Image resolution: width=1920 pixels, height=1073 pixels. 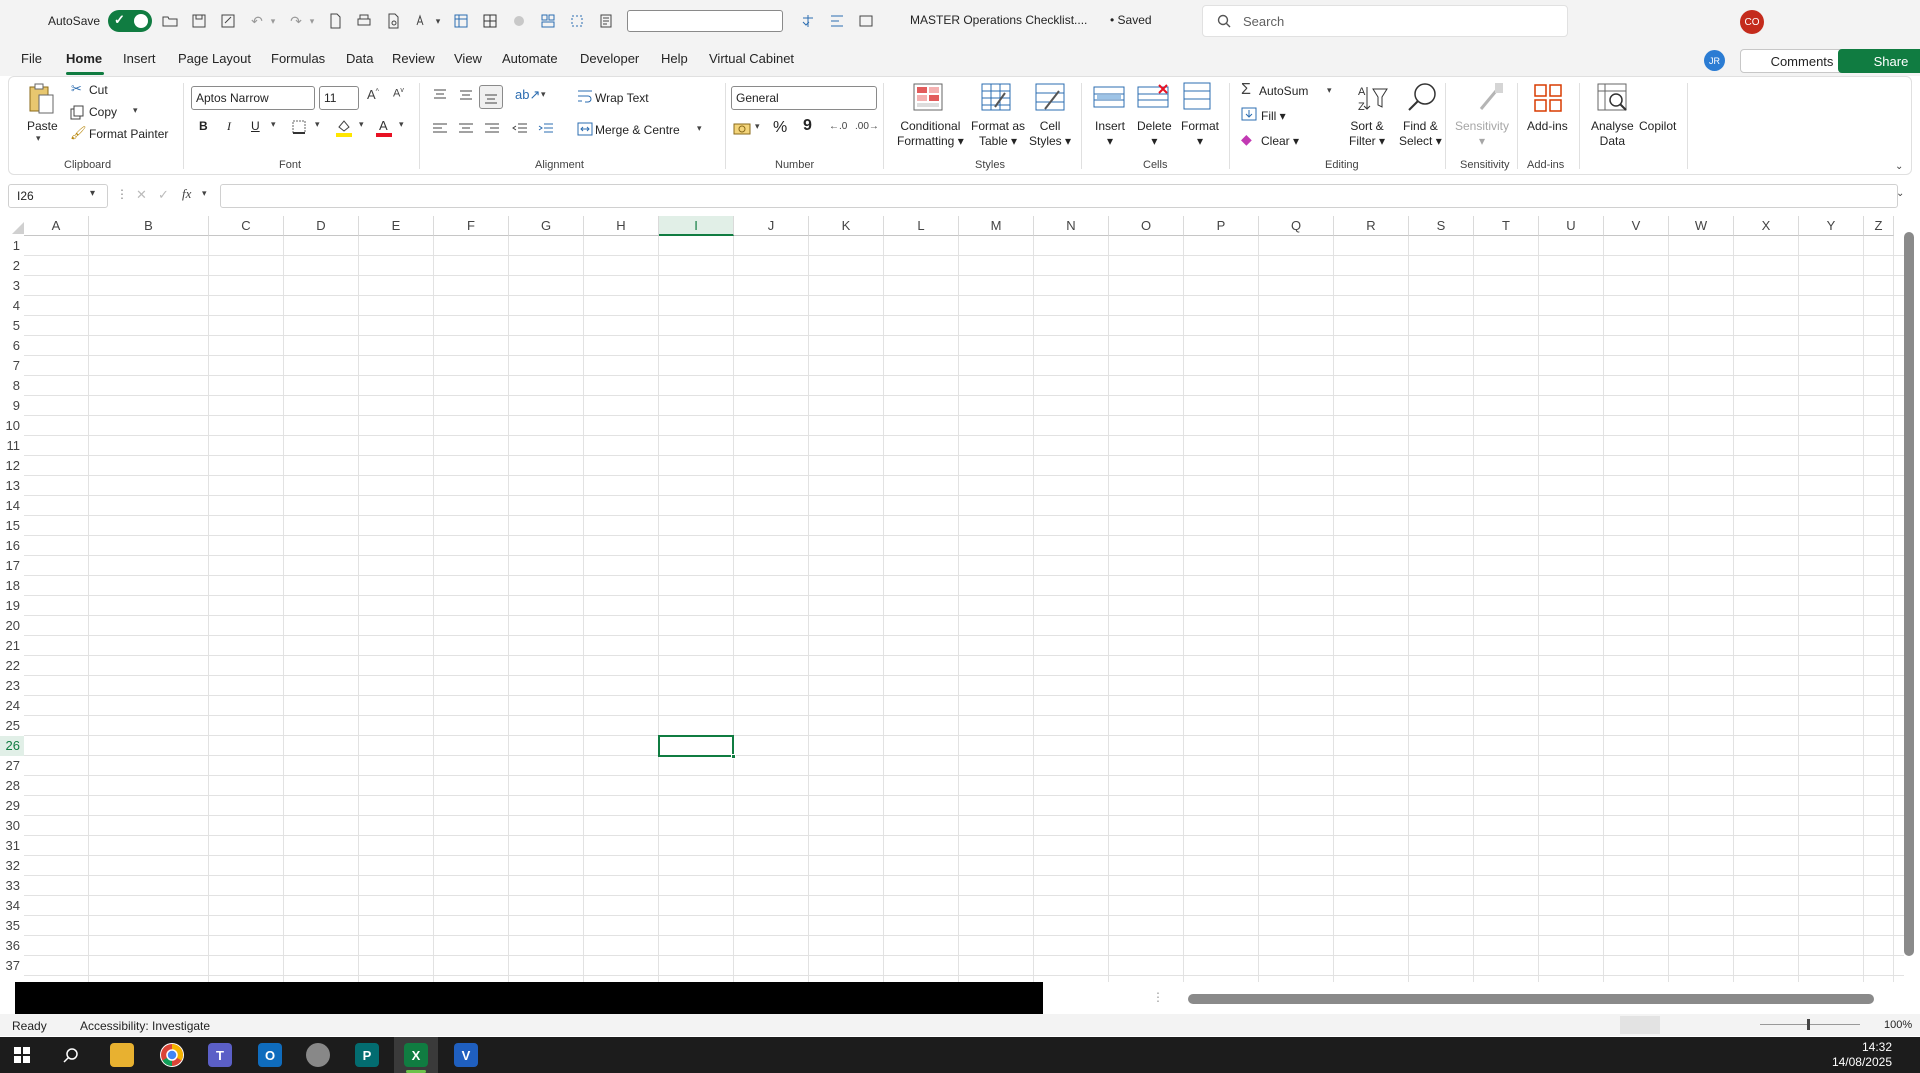 I want to click on zoom-slider-thumb, so click(x=1808, y=1024).